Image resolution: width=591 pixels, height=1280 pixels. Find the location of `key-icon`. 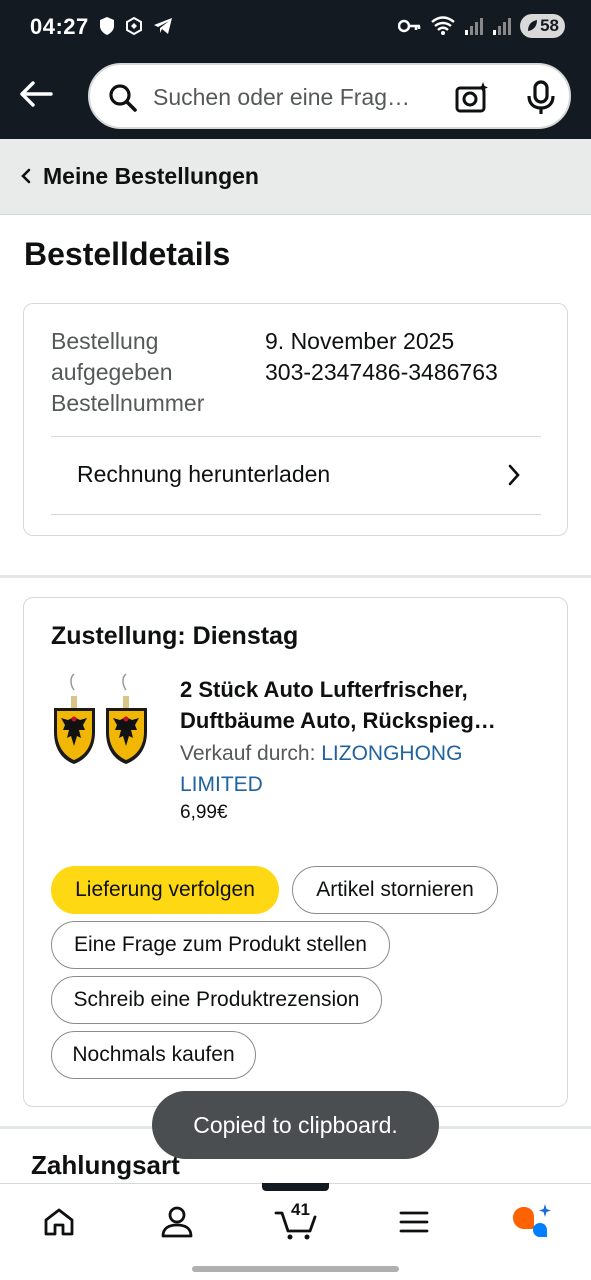

key-icon is located at coordinates (409, 26).